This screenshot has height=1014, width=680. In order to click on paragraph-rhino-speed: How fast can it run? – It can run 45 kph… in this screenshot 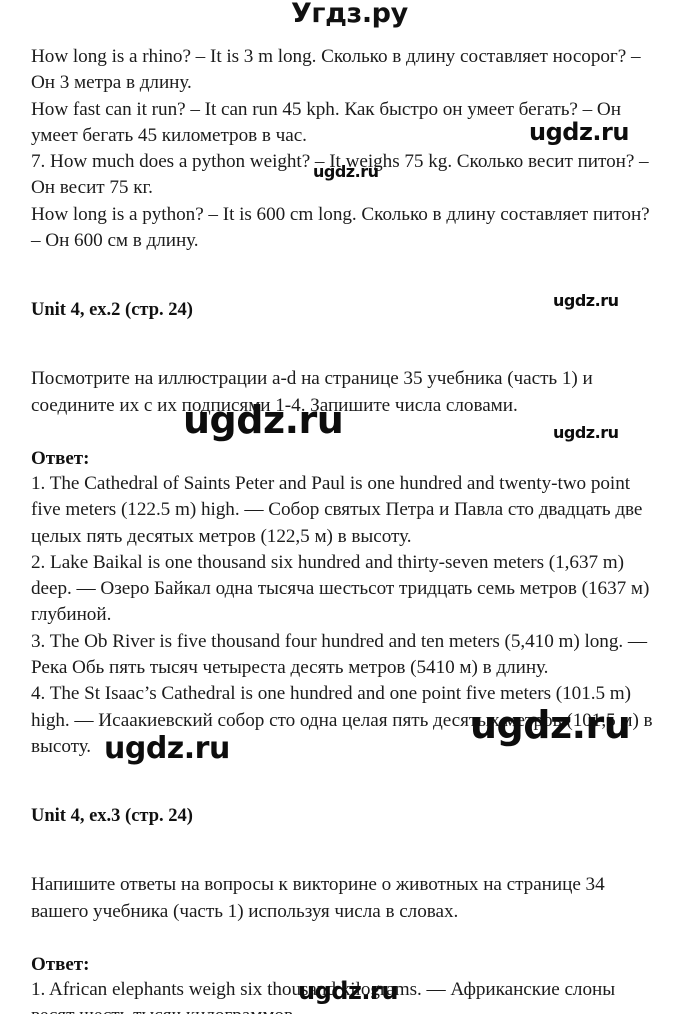, I will do `click(326, 122)`.